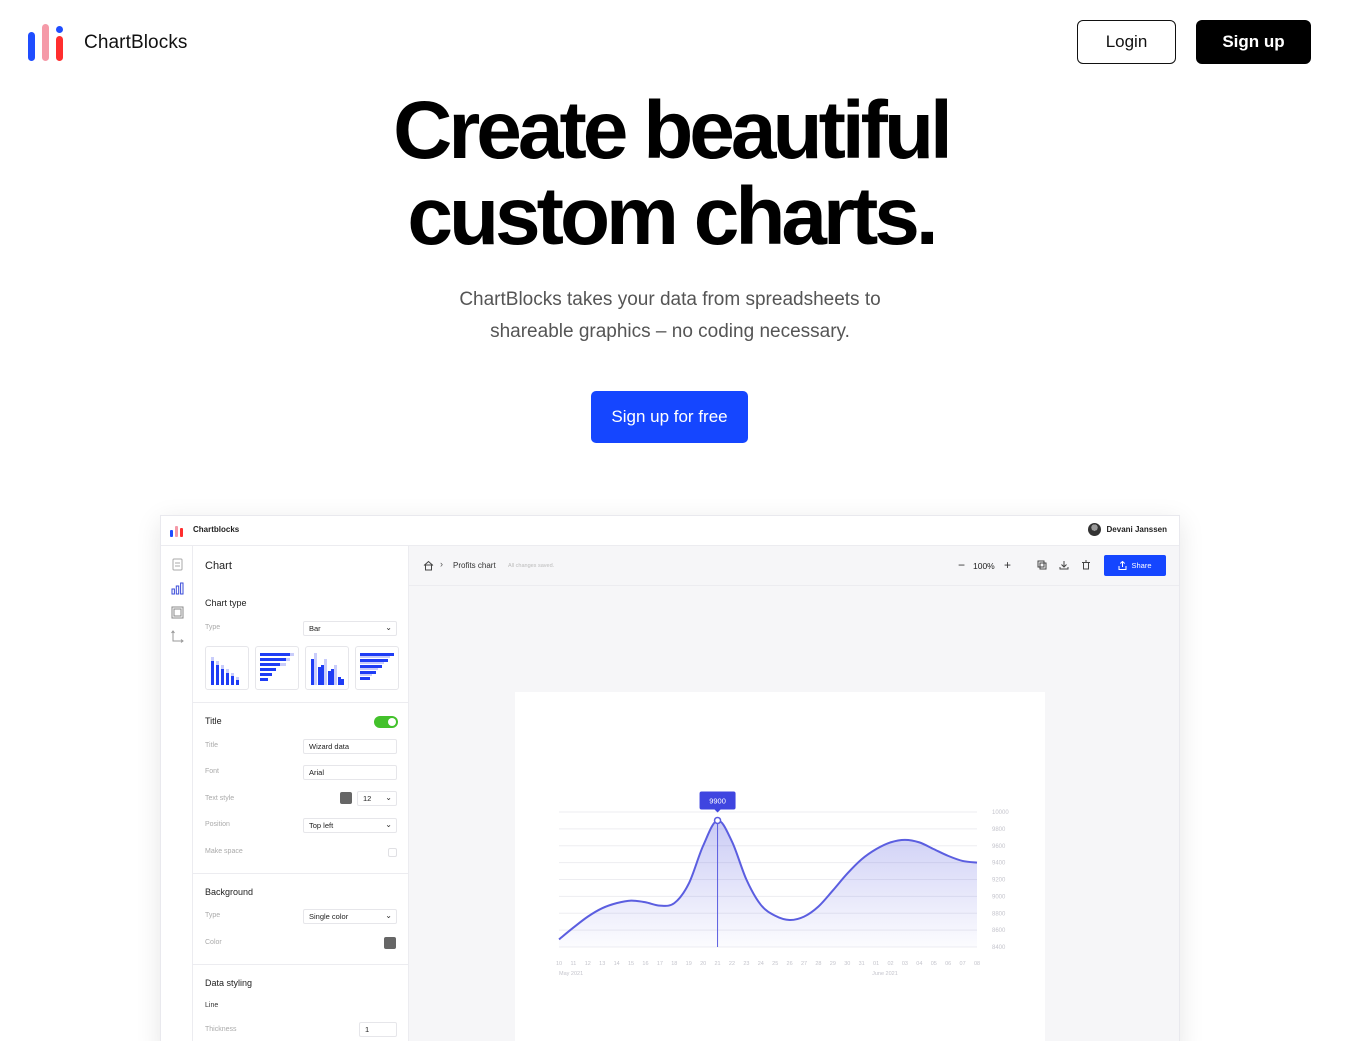 This screenshot has height=1041, width=1354. What do you see at coordinates (977, 964) in the screenshot?
I see `x-tick-label: 08` at bounding box center [977, 964].